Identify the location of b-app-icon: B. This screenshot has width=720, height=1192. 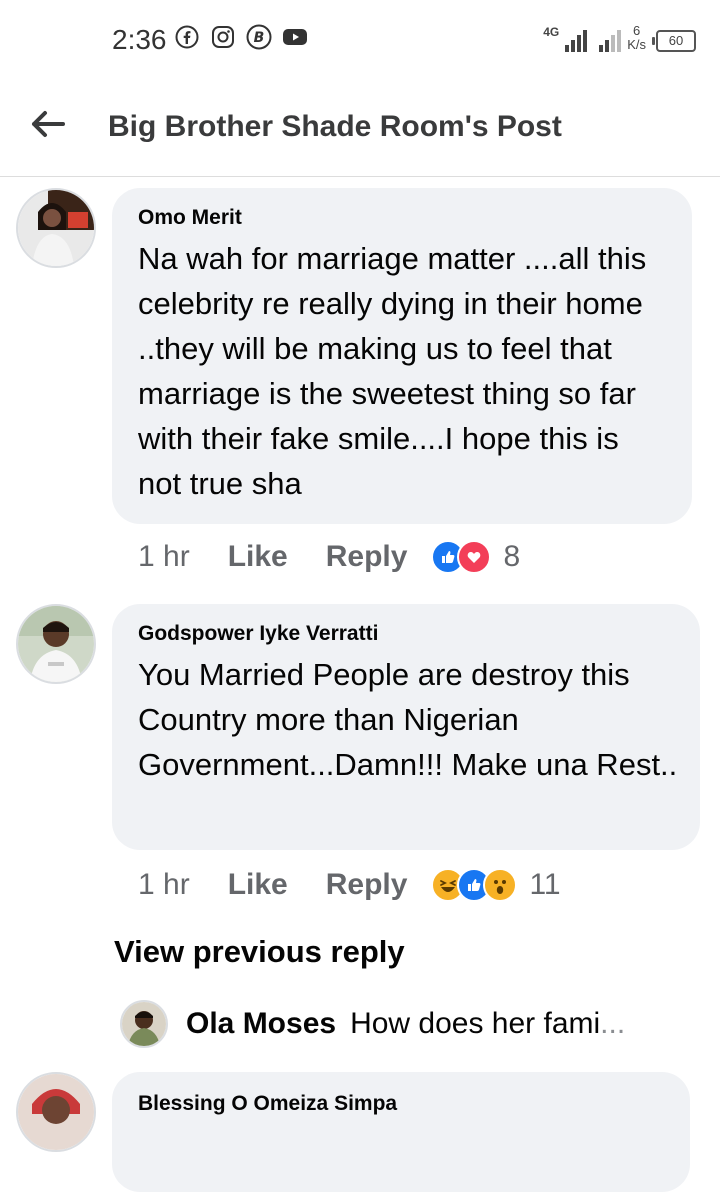
(259, 37).